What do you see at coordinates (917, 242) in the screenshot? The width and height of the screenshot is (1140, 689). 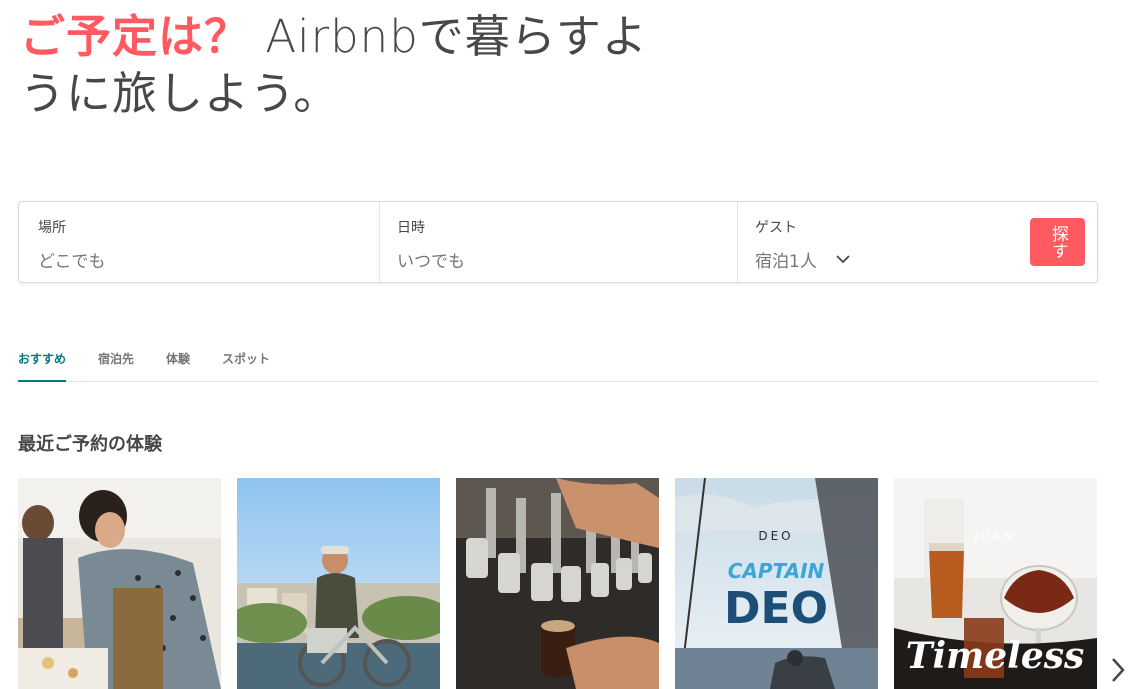 I see `guests-field: ゲスト 宿泊1人 探す` at bounding box center [917, 242].